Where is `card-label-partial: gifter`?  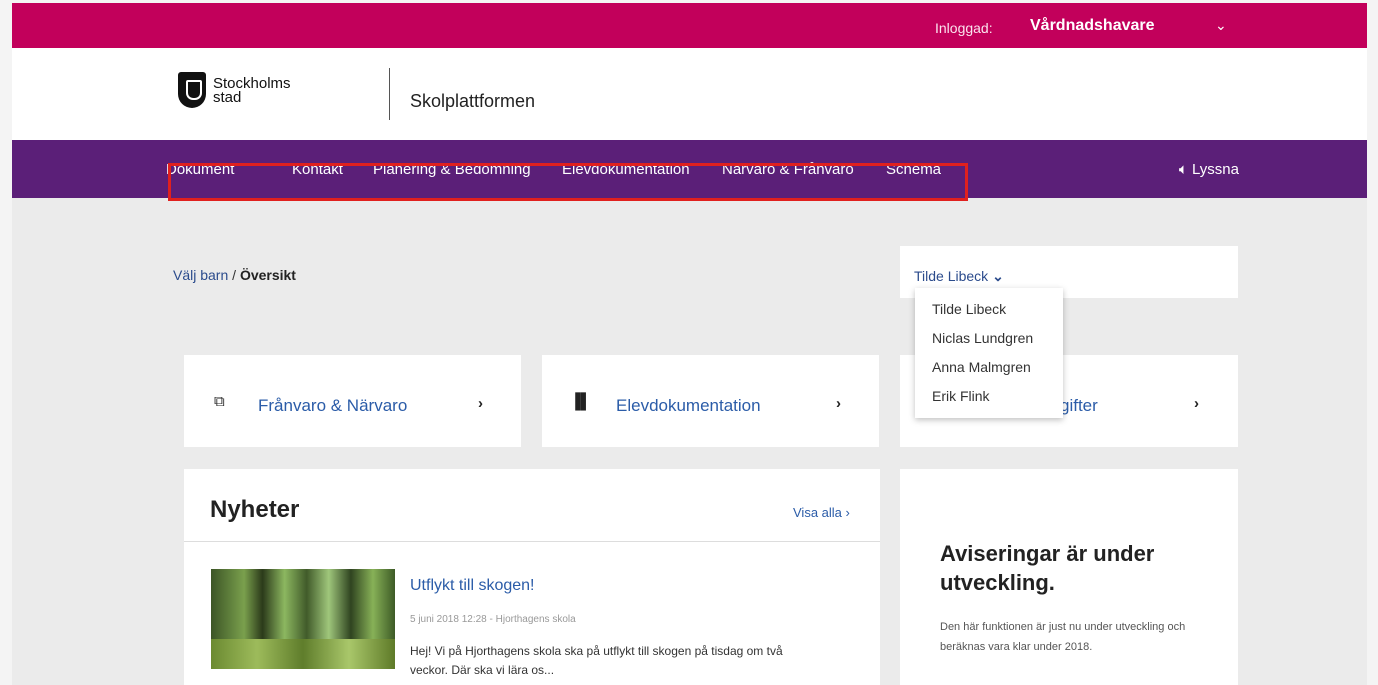 card-label-partial: gifter is located at coordinates (1079, 405).